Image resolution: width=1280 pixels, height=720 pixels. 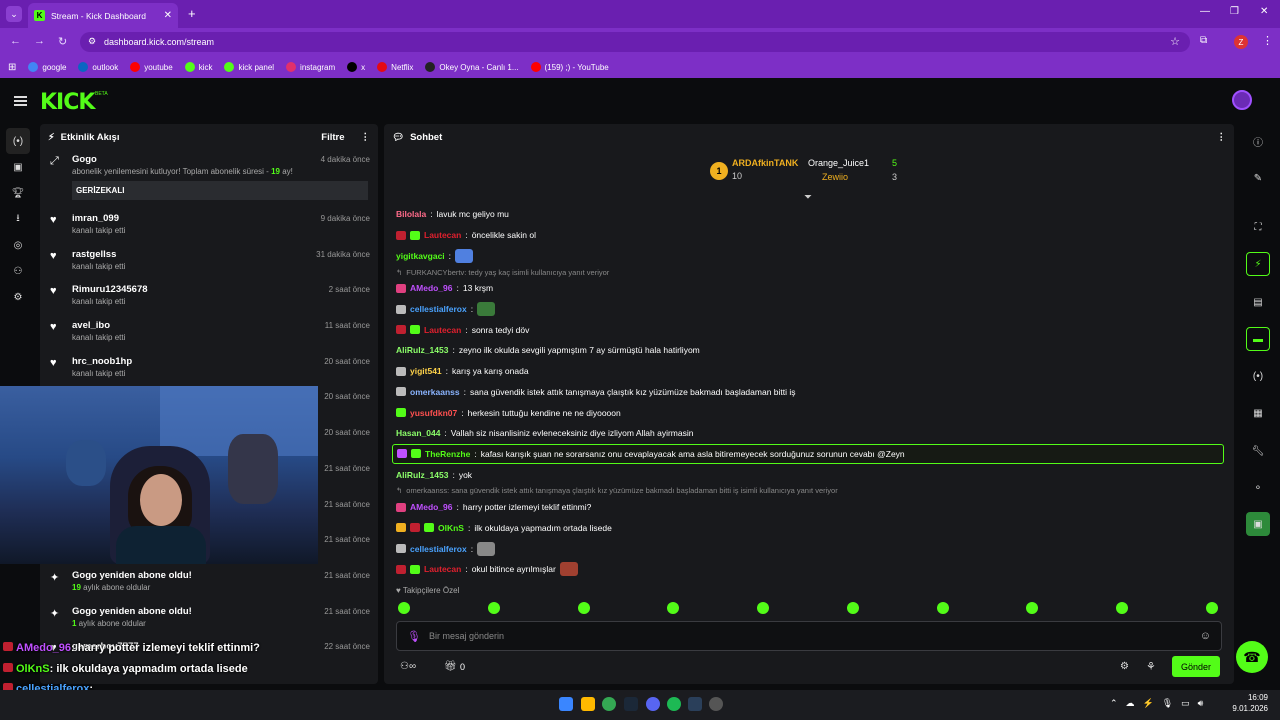 I want to click on mic-icon: 🎙︎, so click(x=414, y=636).